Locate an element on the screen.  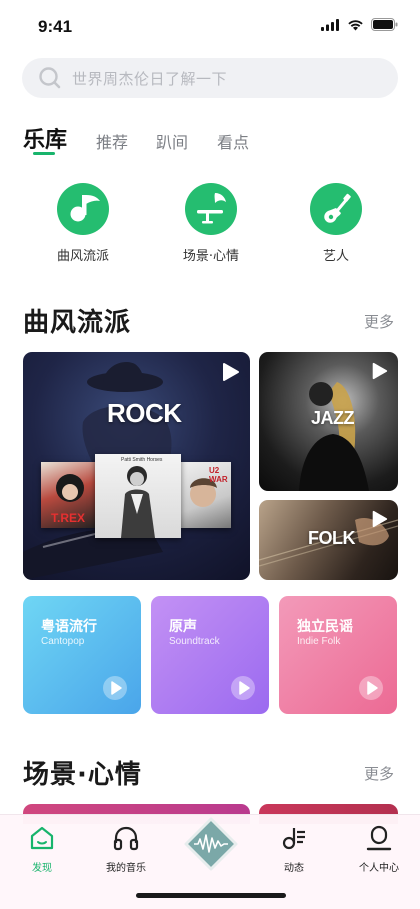
headphones-icon is located at coordinates (126, 838).